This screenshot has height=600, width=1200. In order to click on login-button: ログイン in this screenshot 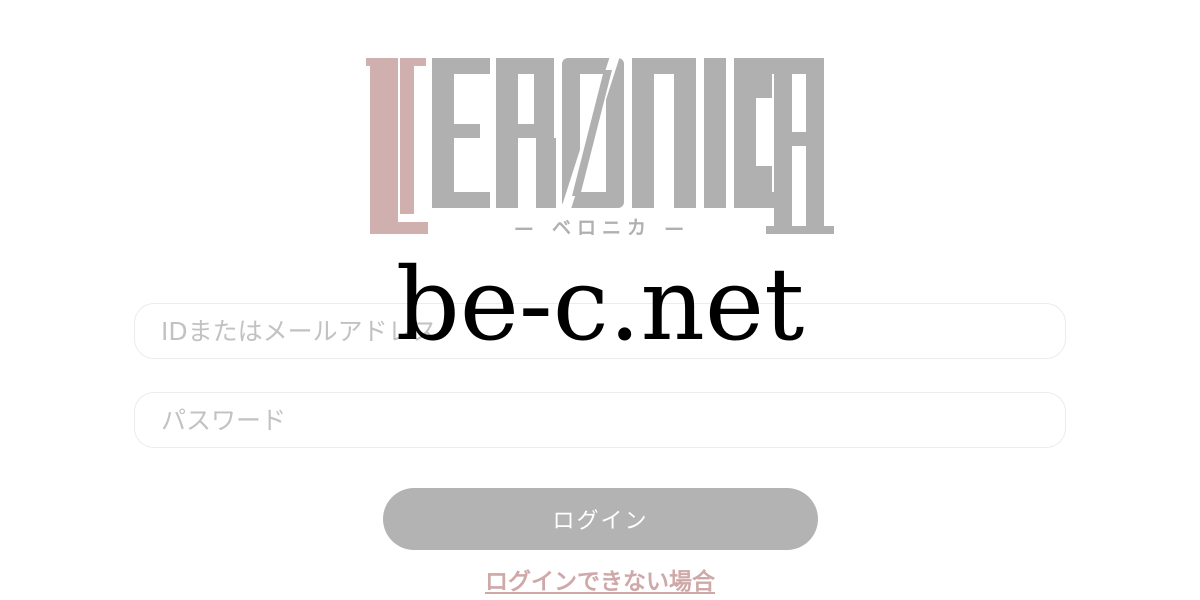, I will do `click(600, 519)`.